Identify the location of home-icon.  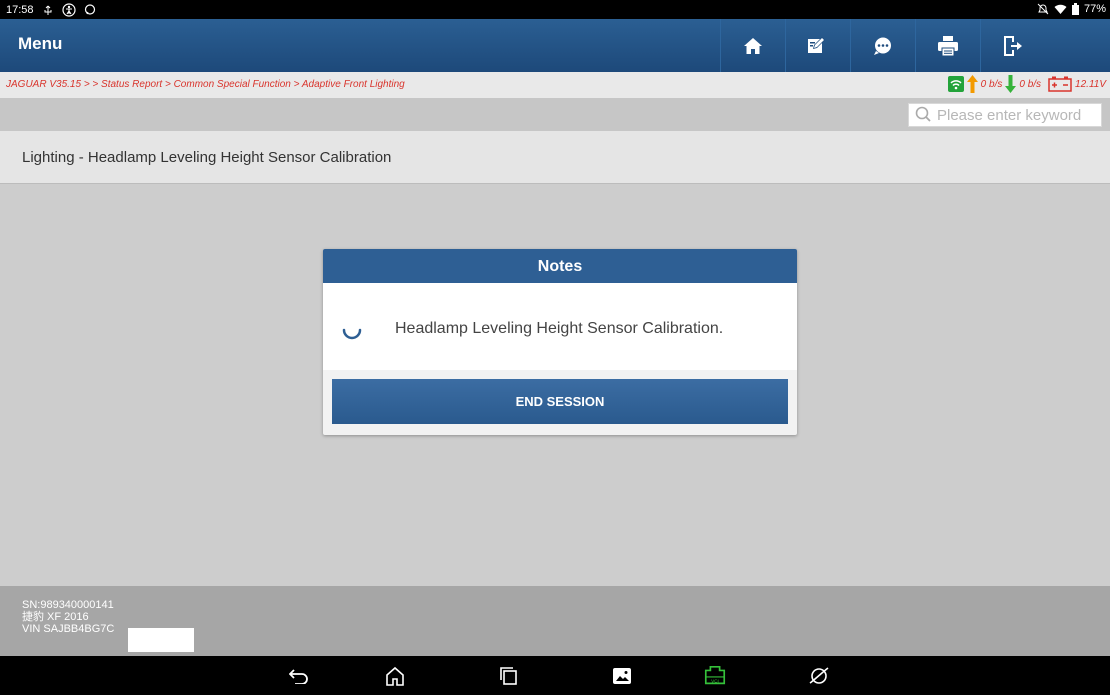
(753, 45).